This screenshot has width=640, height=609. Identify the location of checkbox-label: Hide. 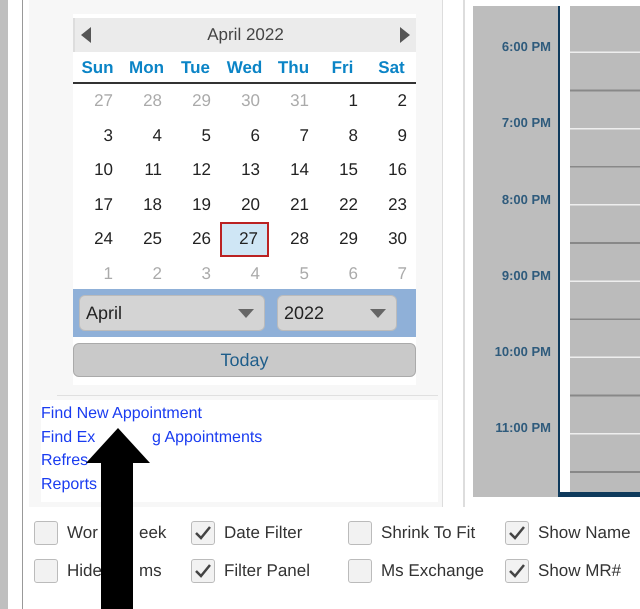
(84, 571).